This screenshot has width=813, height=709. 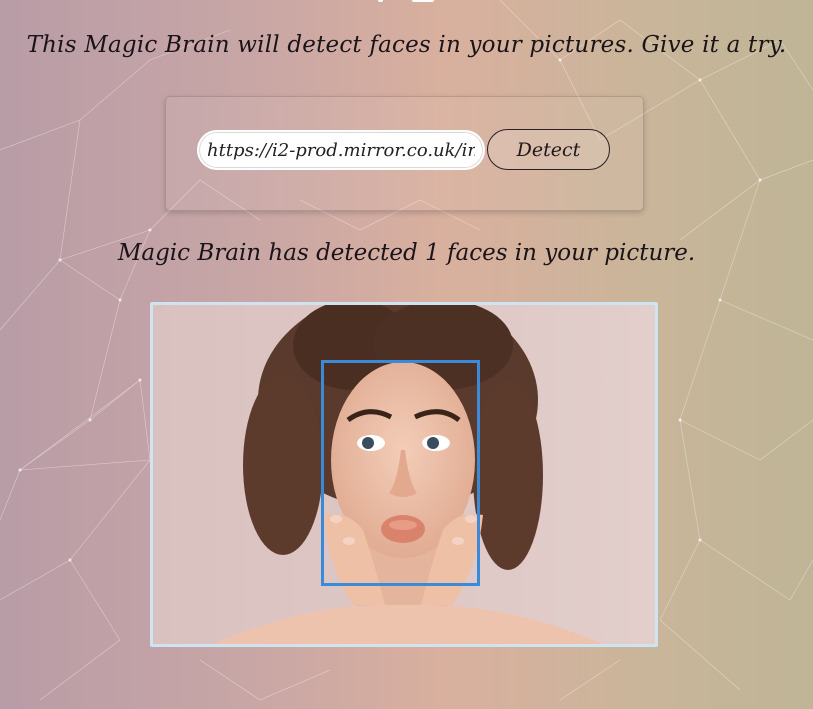 What do you see at coordinates (400, 473) in the screenshot?
I see `face-bounding-box` at bounding box center [400, 473].